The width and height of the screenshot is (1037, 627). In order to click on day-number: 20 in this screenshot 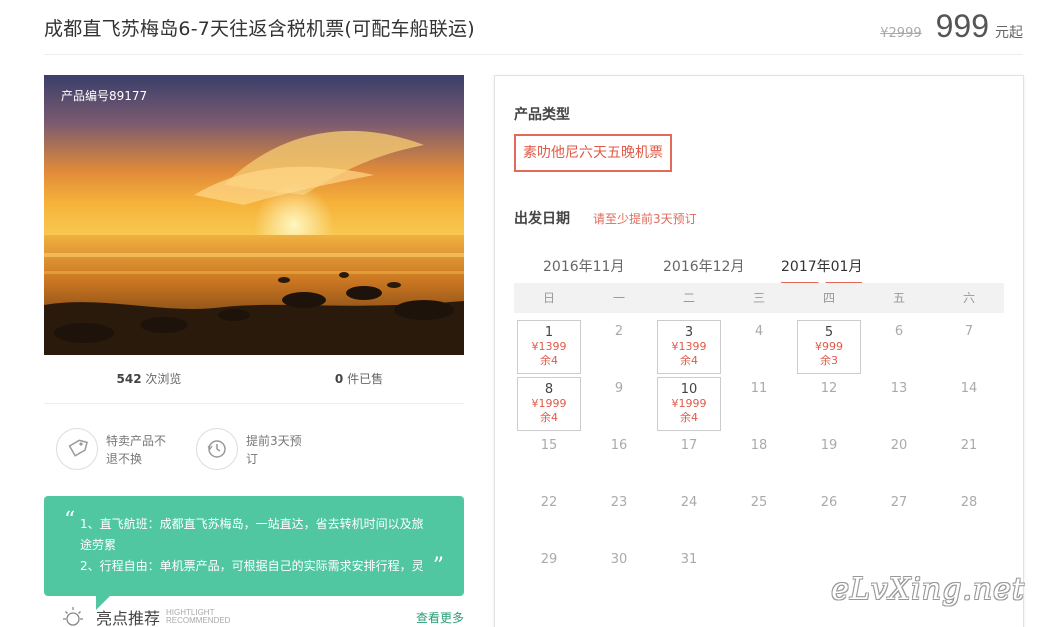, I will do `click(899, 445)`.